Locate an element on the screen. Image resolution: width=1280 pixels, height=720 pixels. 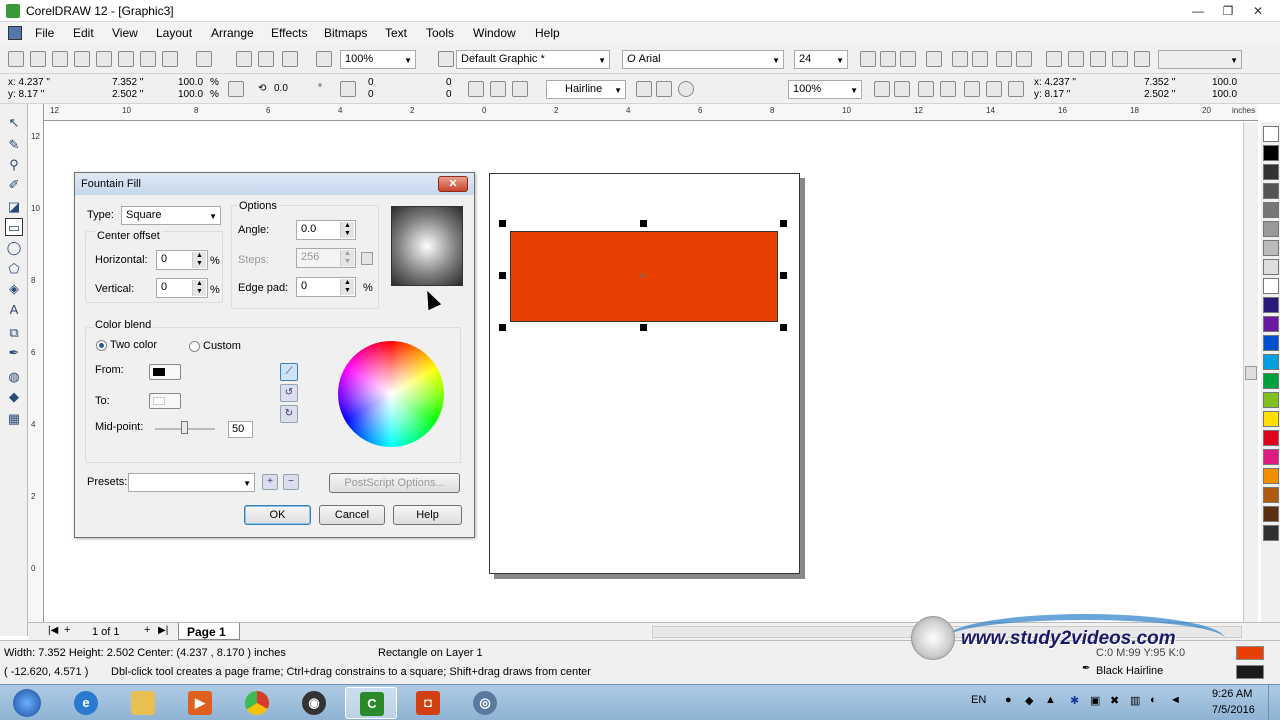
handle-top-middle is located at coordinates (643, 223).